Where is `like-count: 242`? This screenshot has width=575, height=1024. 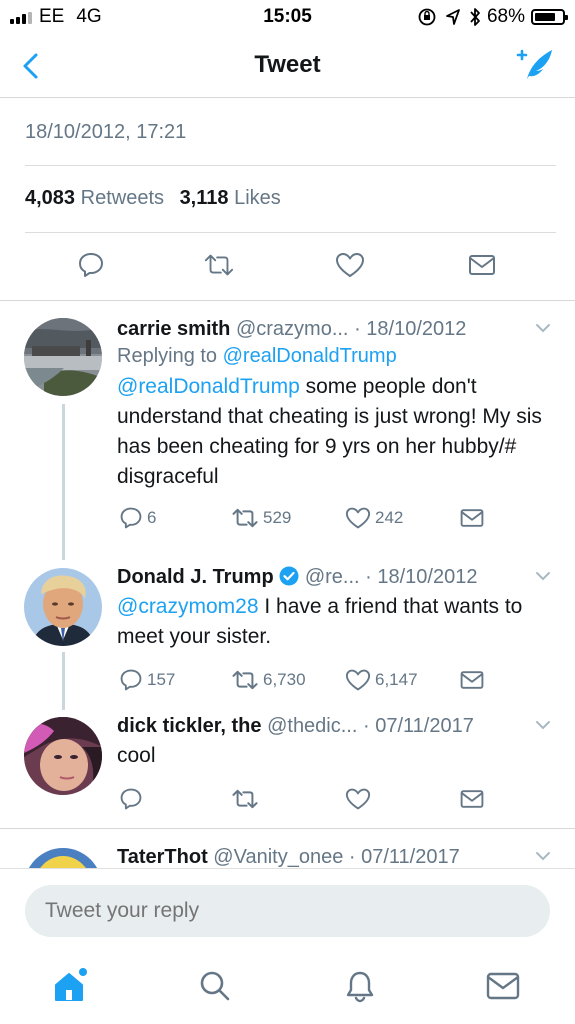
like-count: 242 is located at coordinates (389, 517).